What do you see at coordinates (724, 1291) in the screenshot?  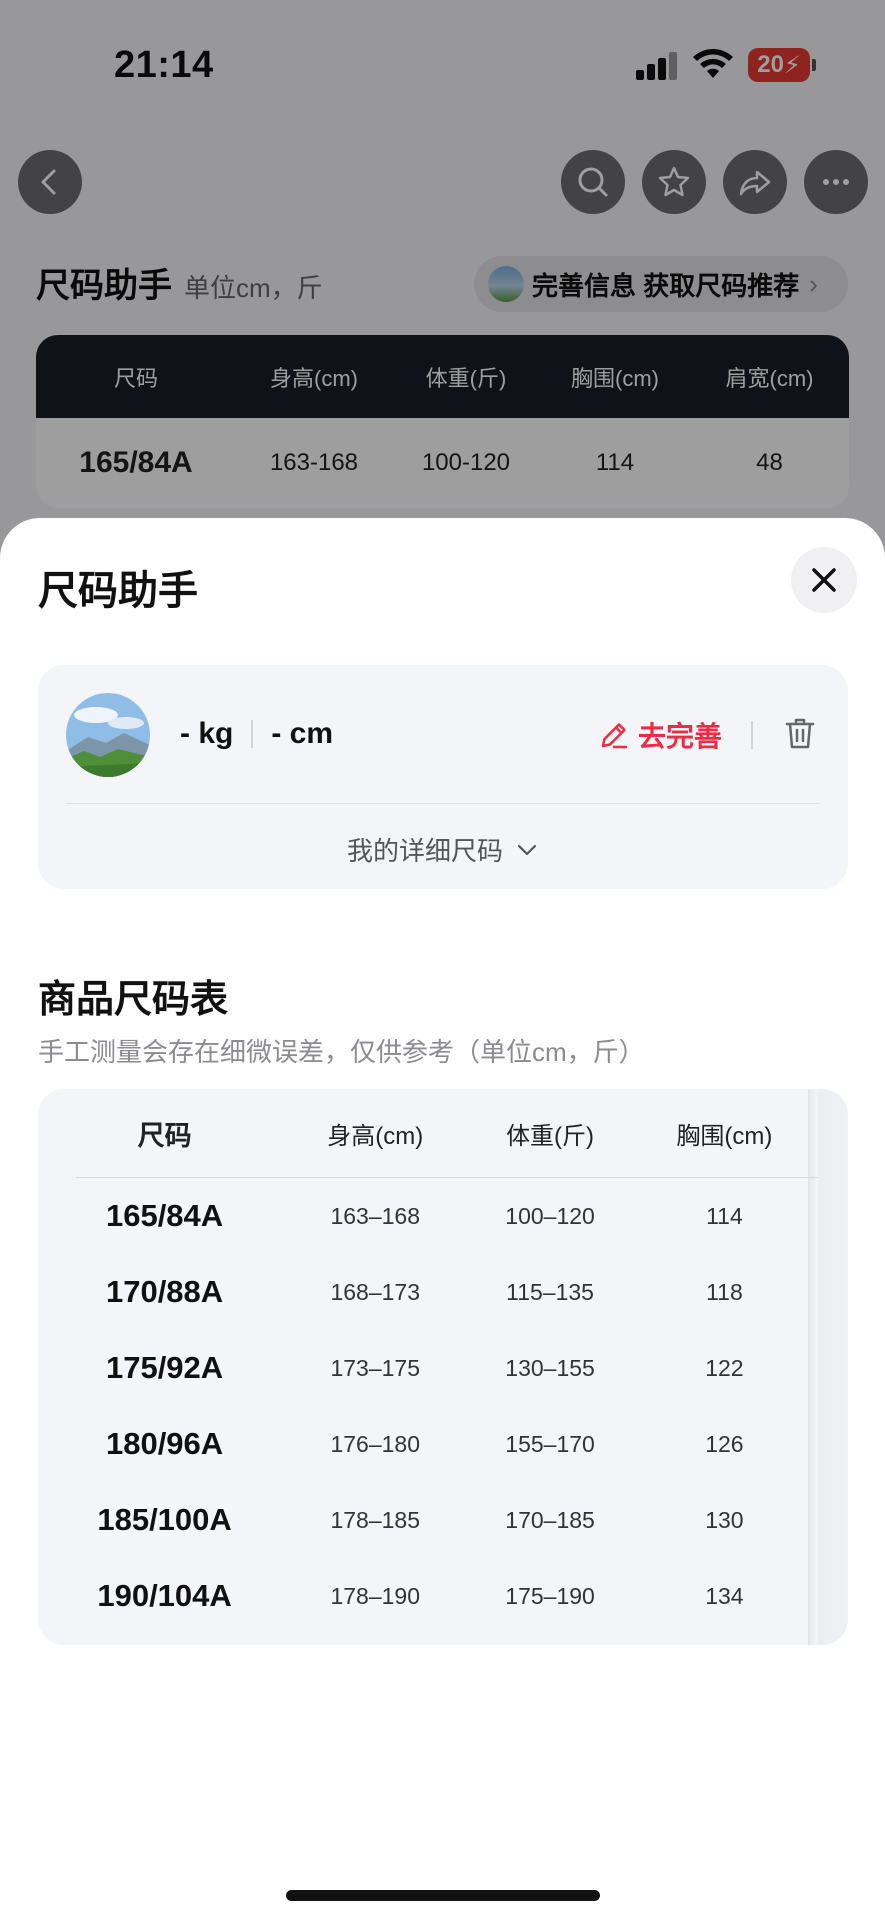 I see `cell-chest: 118` at bounding box center [724, 1291].